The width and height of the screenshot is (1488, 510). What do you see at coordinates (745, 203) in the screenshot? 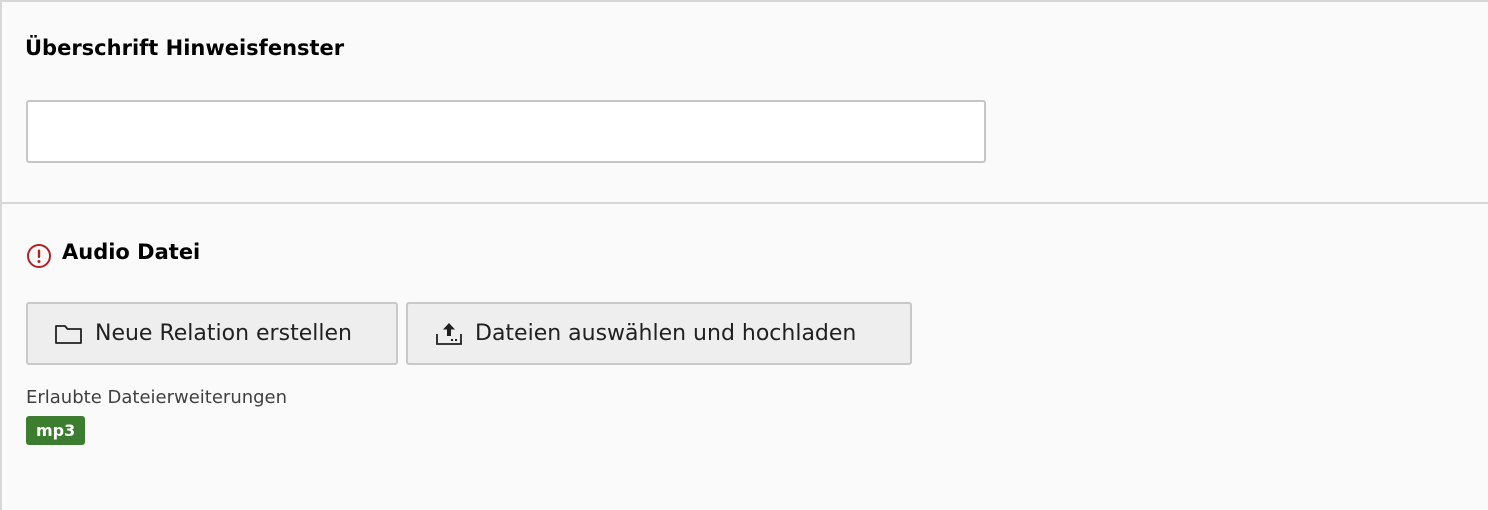
I see `section-divider` at bounding box center [745, 203].